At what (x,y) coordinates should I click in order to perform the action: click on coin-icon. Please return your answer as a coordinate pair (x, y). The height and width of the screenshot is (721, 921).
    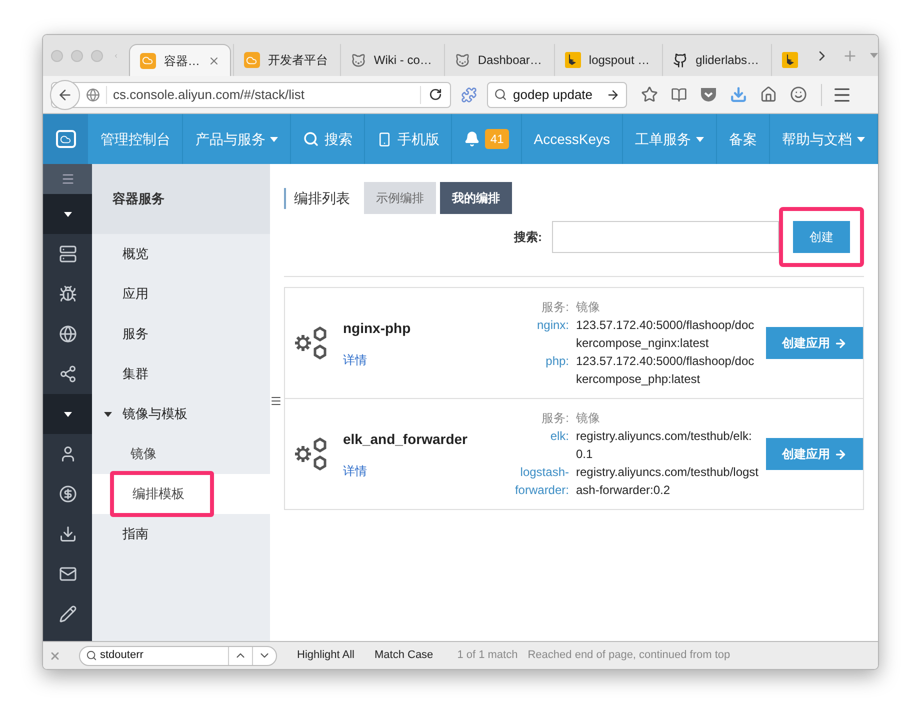
    Looking at the image, I should click on (67, 494).